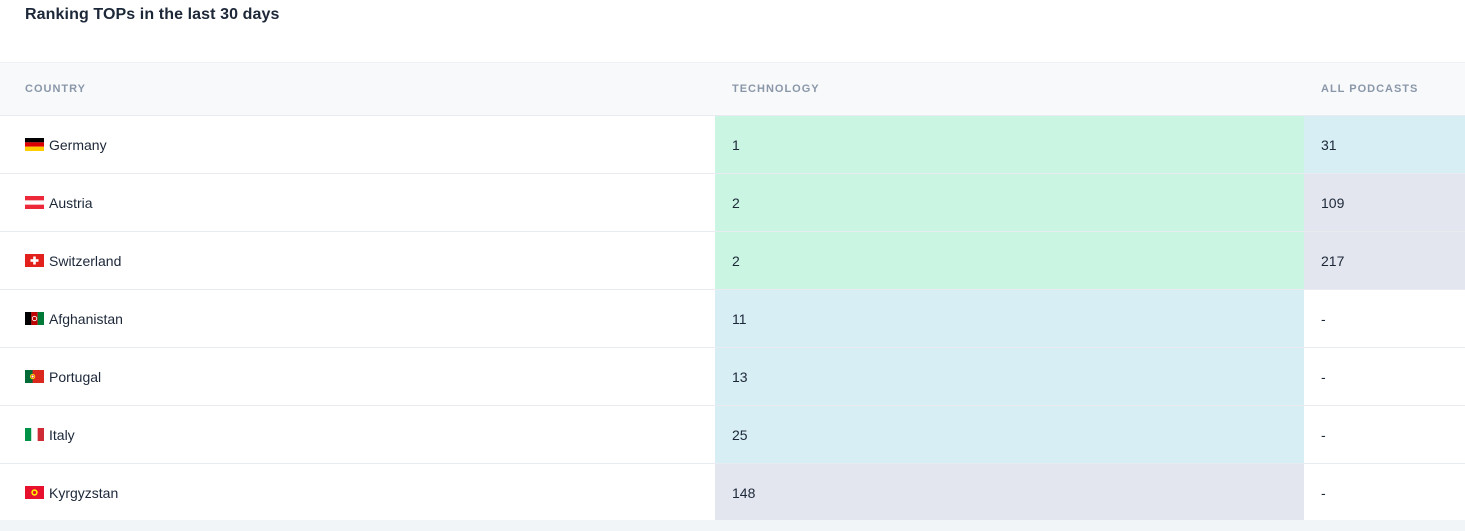 This screenshot has width=1465, height=531. Describe the element at coordinates (34, 144) in the screenshot. I see `germany-flag-icon` at that location.